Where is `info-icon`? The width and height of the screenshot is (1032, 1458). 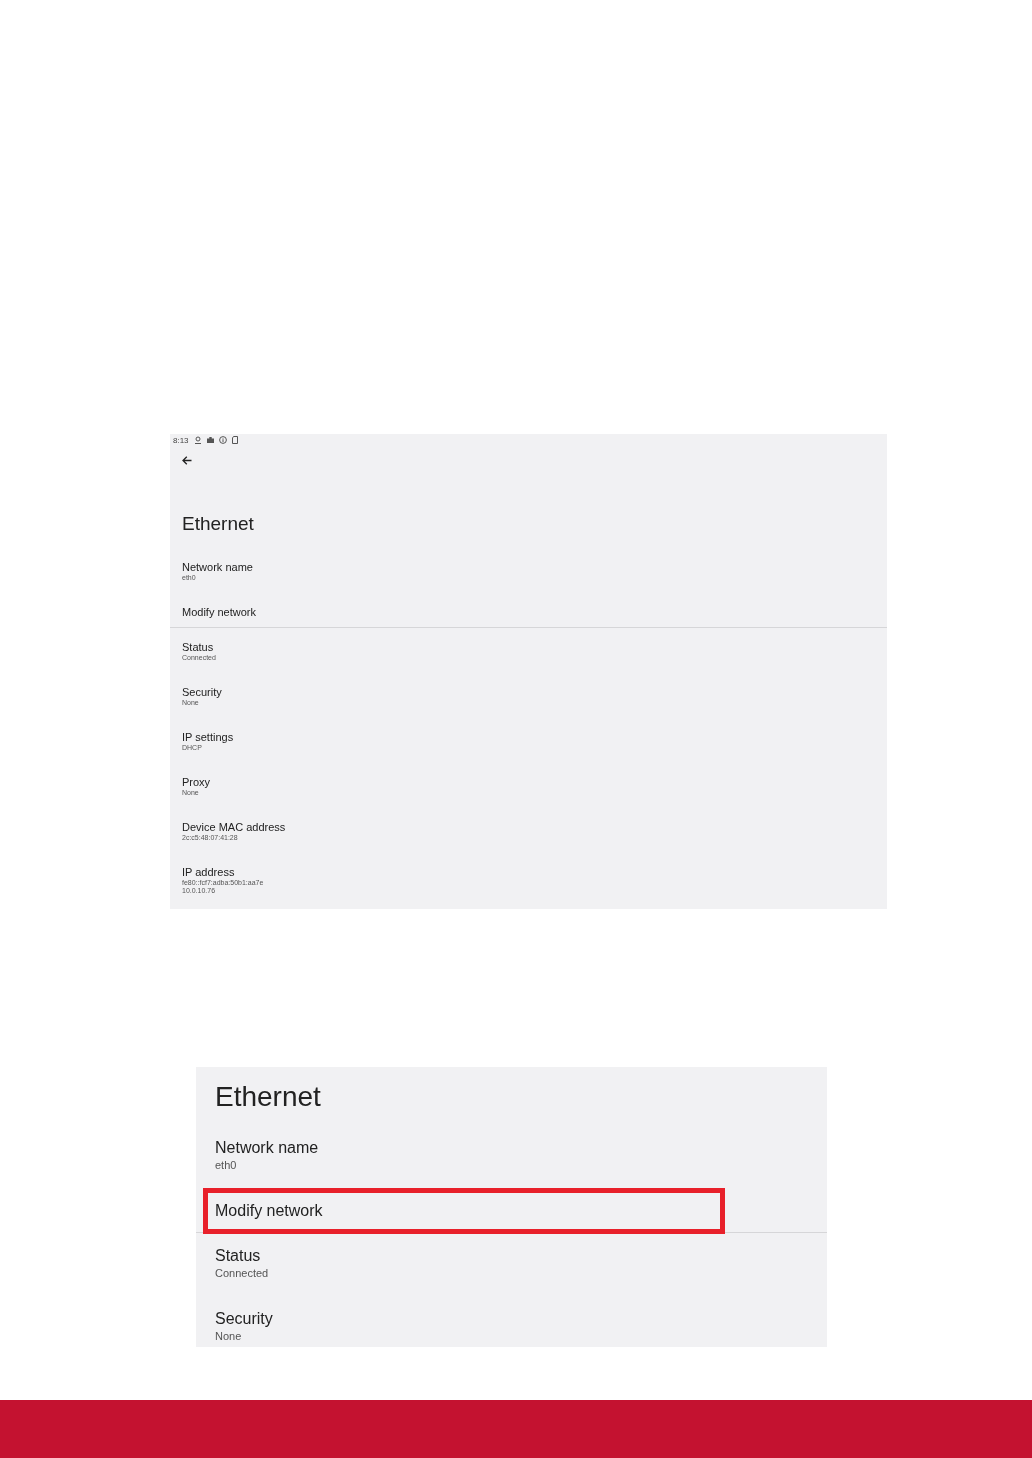
info-icon is located at coordinates (222, 440).